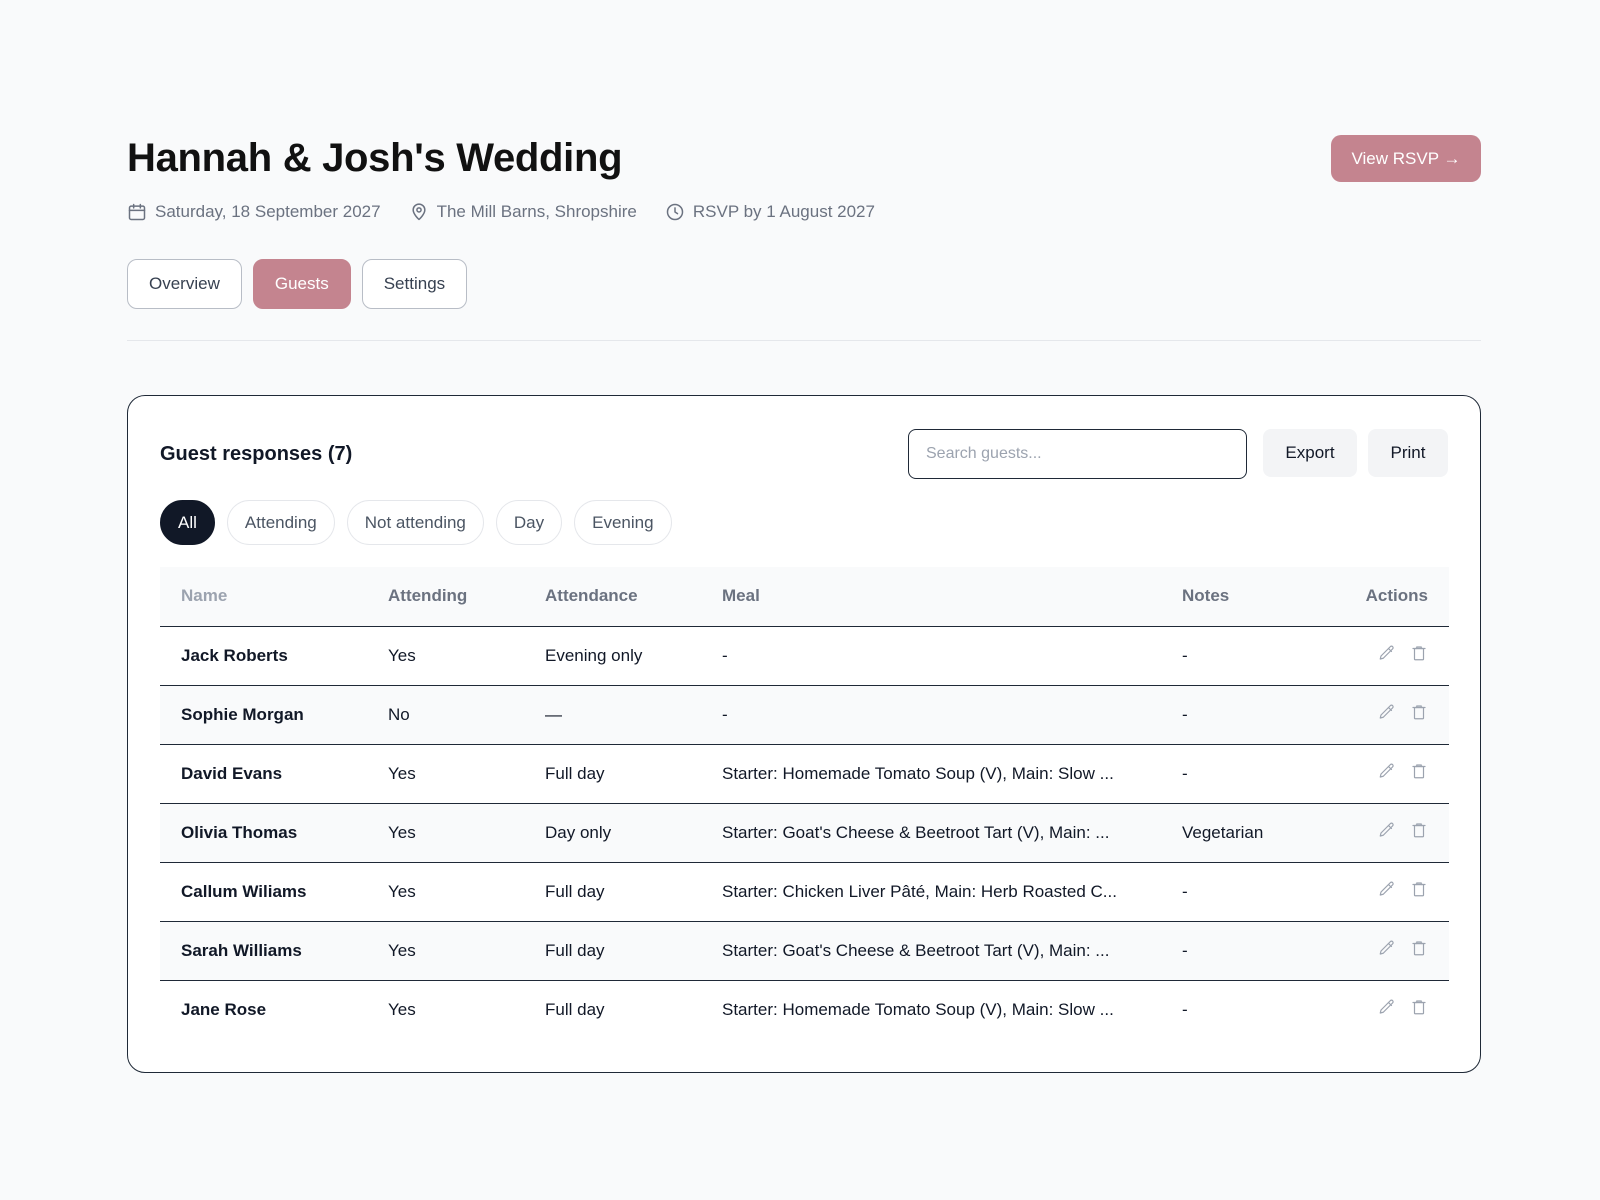 The width and height of the screenshot is (1600, 1200). What do you see at coordinates (375, 158) in the screenshot?
I see `page-title: Hannah & Josh's Wedding` at bounding box center [375, 158].